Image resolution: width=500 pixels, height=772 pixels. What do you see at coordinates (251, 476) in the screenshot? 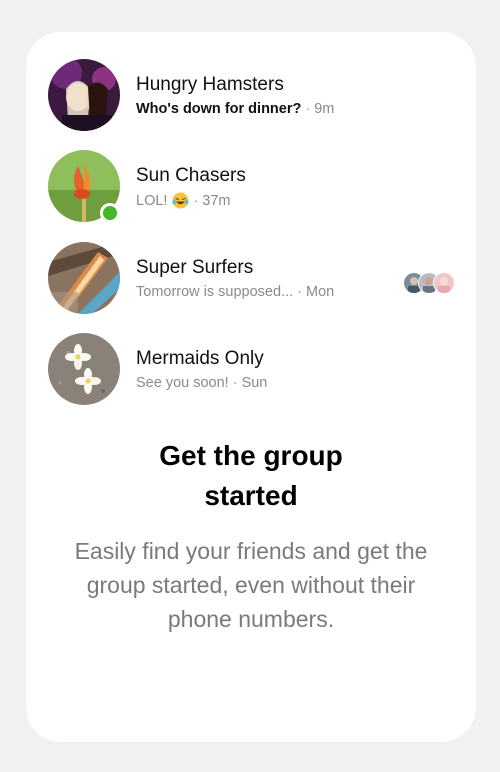
I see `promo-title: Get the group started` at bounding box center [251, 476].